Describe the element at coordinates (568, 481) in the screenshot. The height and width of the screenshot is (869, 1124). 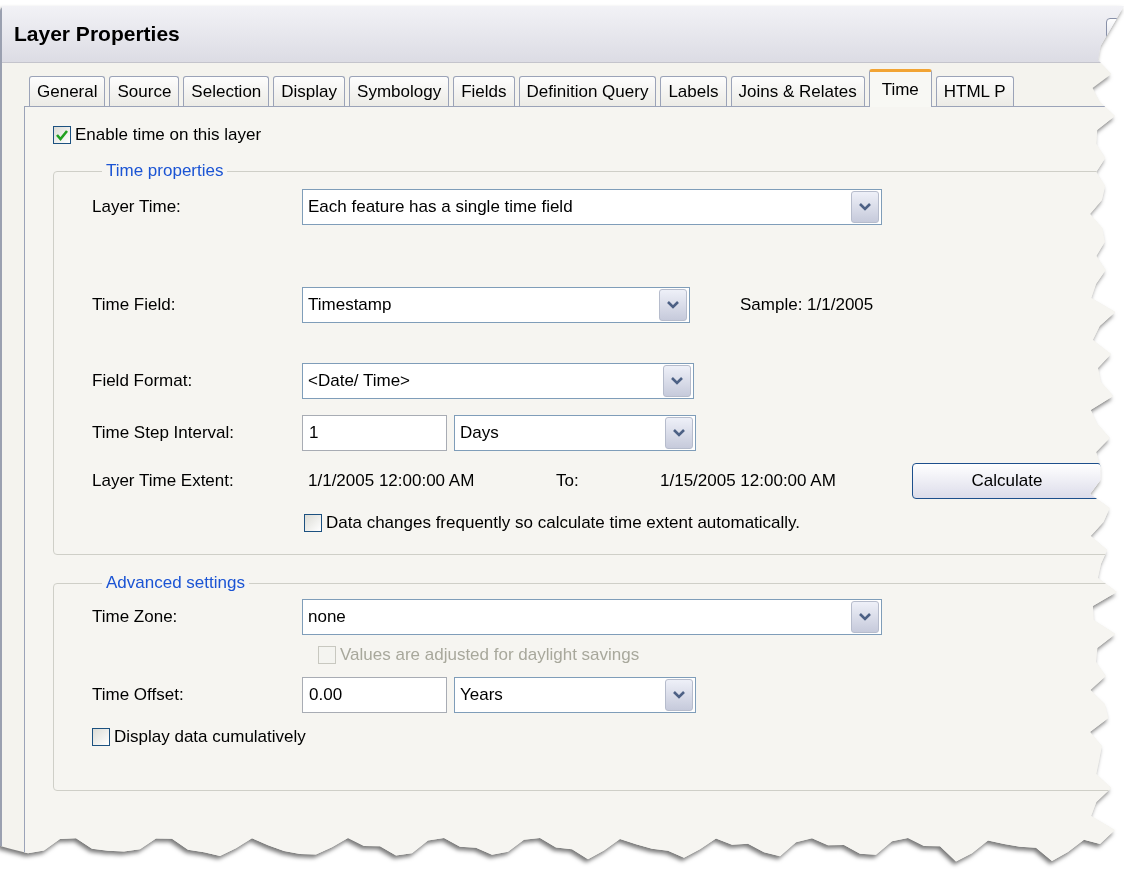
I see `field-label: To:` at that location.